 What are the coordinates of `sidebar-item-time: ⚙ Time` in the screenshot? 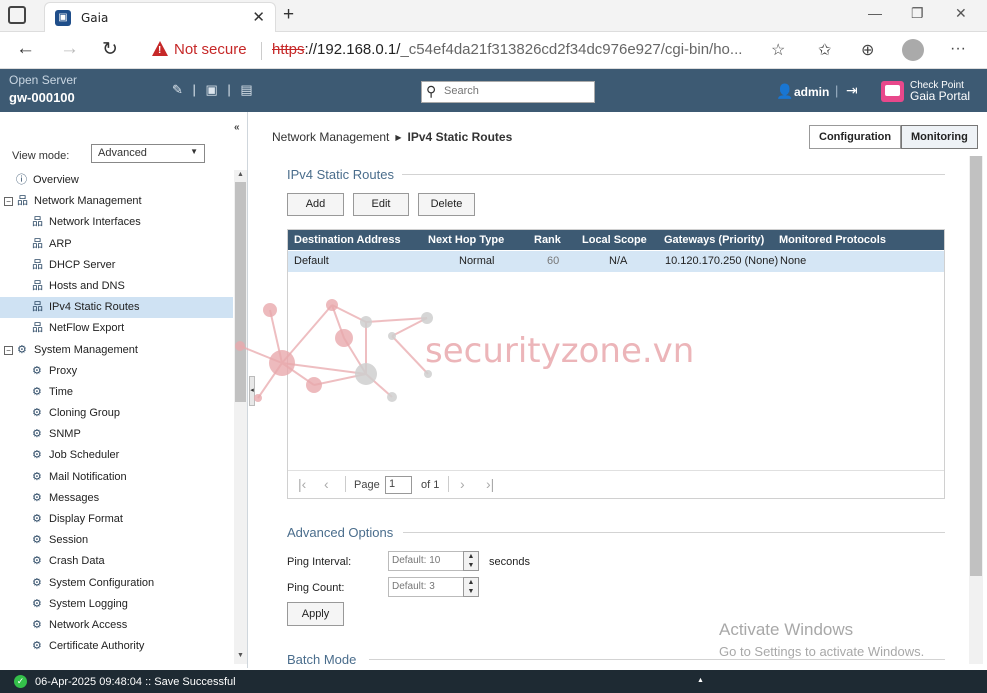 It's located at (116, 392).